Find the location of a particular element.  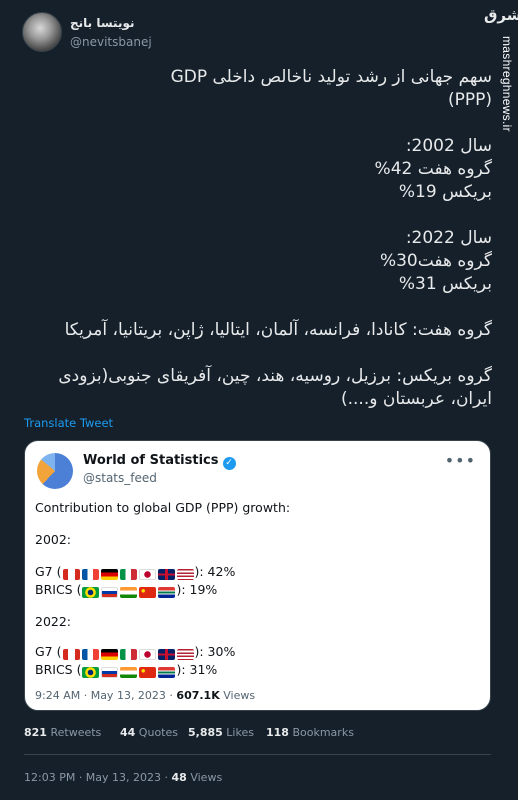

watermark-logo: مشرق is located at coordinates (501, 15).